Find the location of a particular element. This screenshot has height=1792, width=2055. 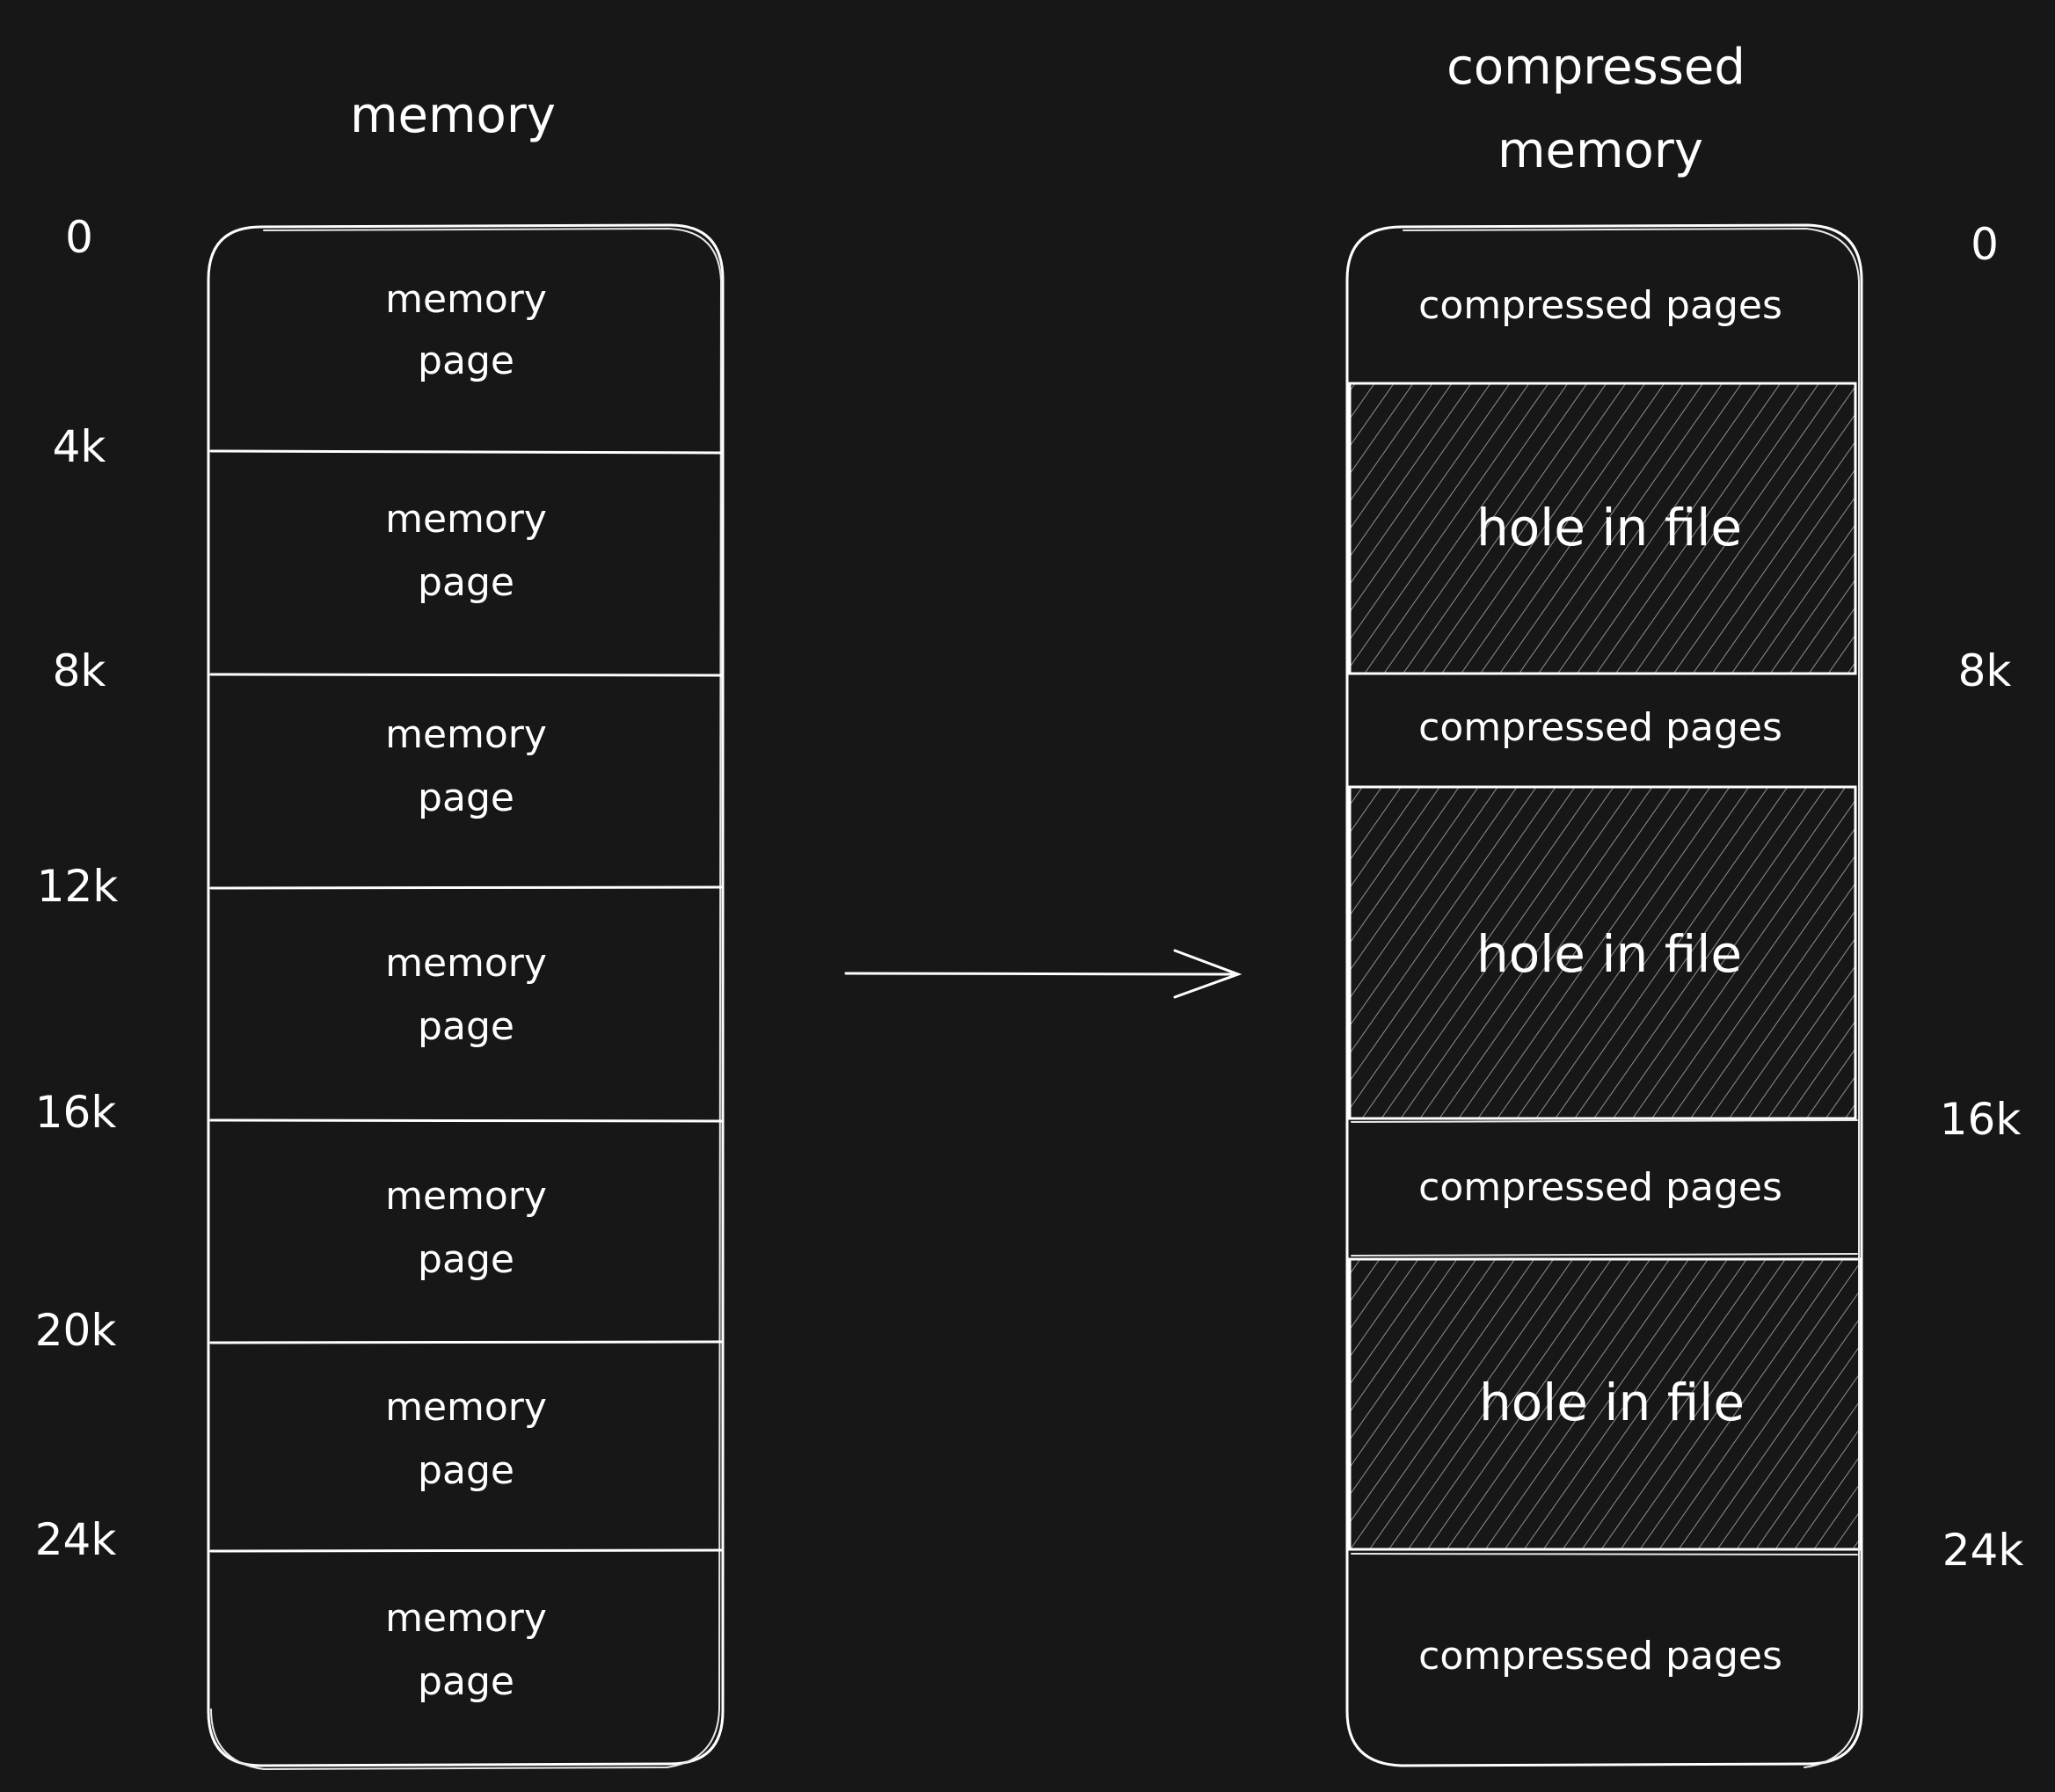

compressed-panel-title-line2: memory is located at coordinates (1600, 151).